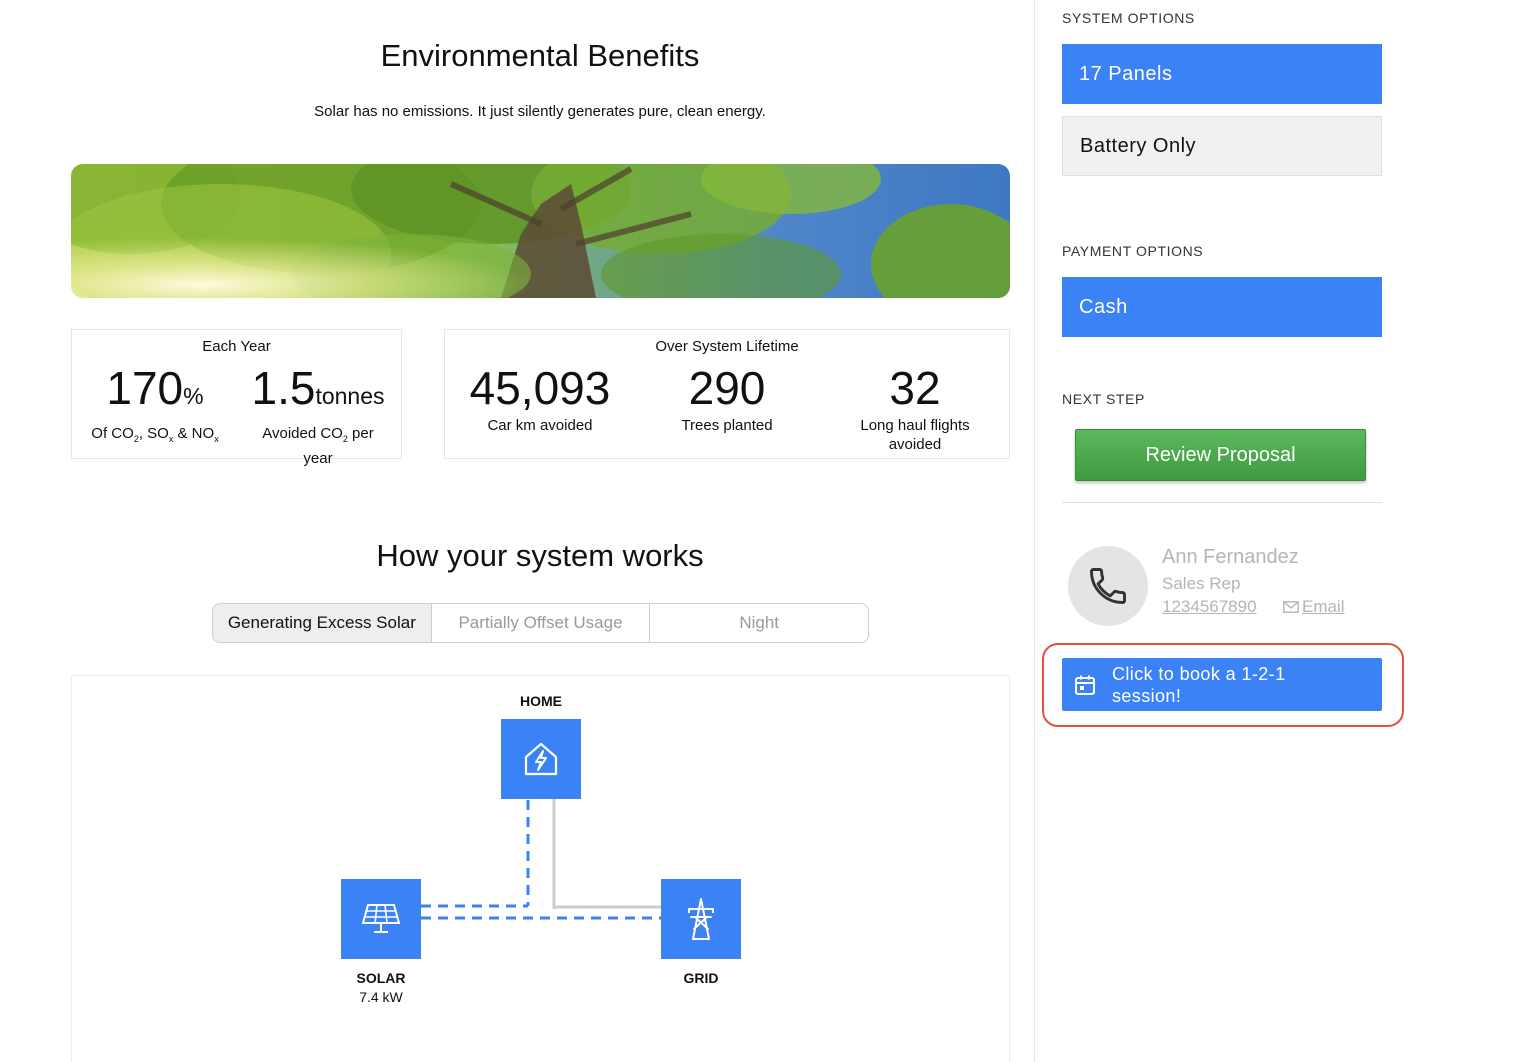 This screenshot has width=1522, height=1062. I want to click on each-year-heading: Each Year, so click(236, 346).